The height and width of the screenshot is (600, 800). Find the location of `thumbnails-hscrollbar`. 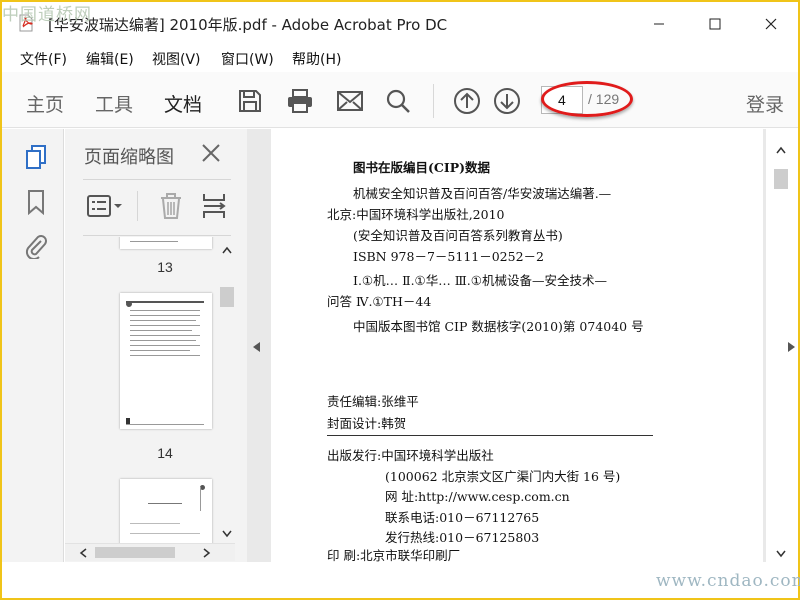

thumbnails-hscrollbar is located at coordinates (150, 552).